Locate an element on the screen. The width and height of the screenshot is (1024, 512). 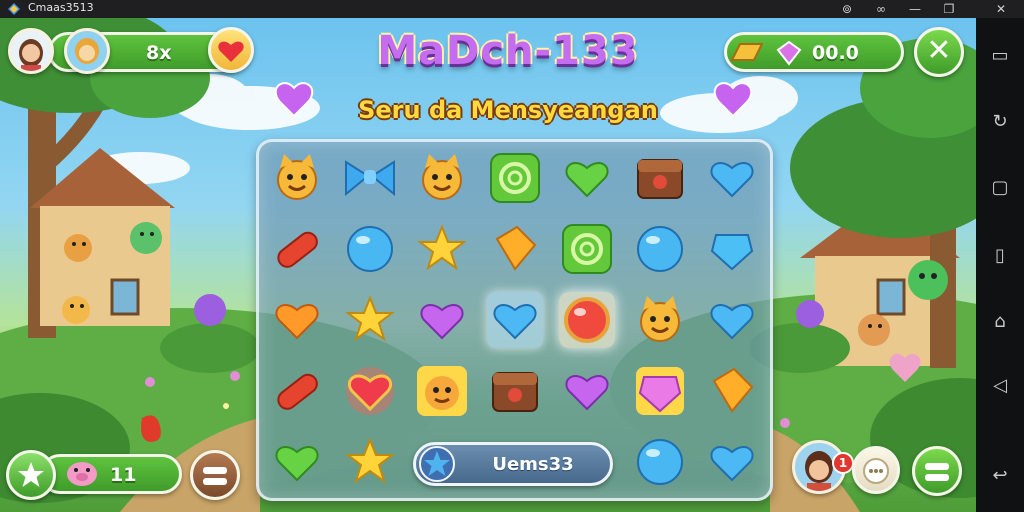
player-score-label: 8x is located at coordinates (159, 53).